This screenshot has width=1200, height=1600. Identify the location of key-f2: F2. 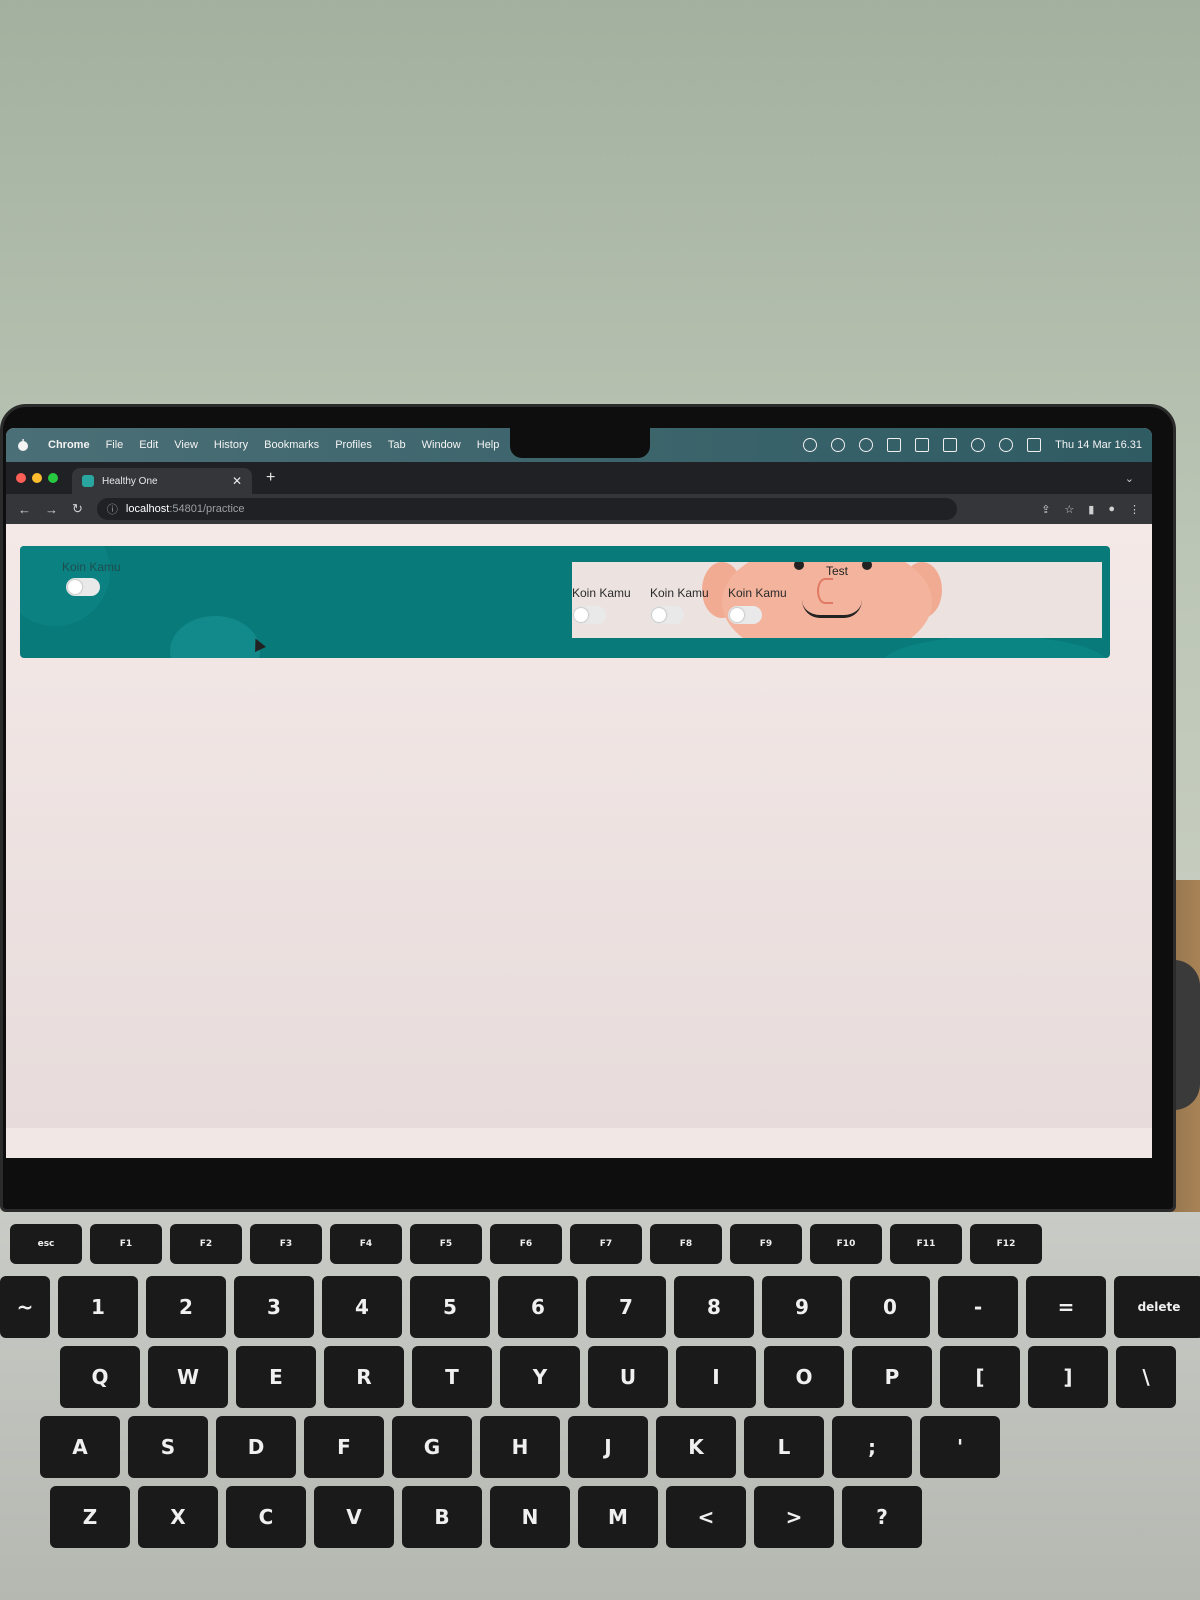
(206, 1244).